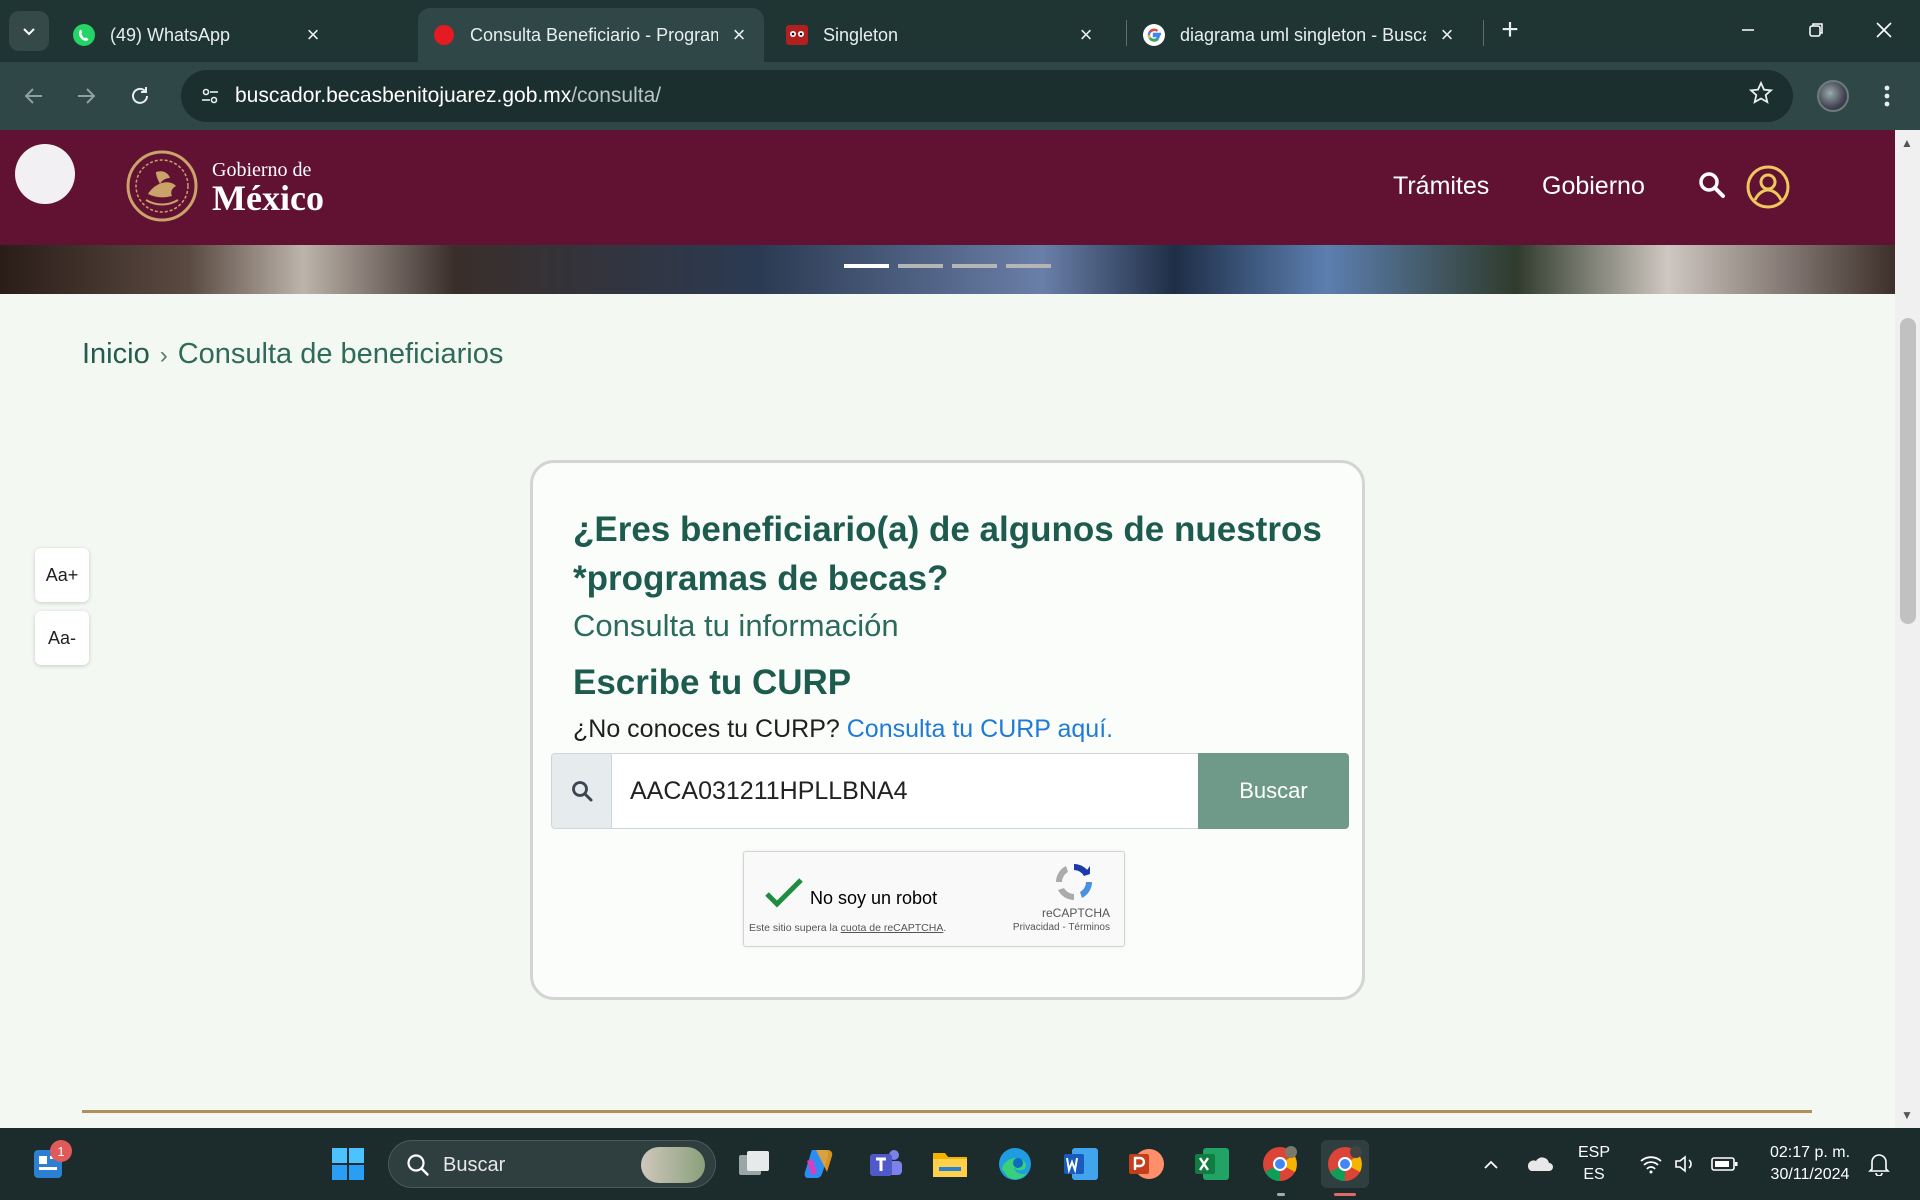 Image resolution: width=1920 pixels, height=1200 pixels. I want to click on search-highlight-image, so click(673, 1165).